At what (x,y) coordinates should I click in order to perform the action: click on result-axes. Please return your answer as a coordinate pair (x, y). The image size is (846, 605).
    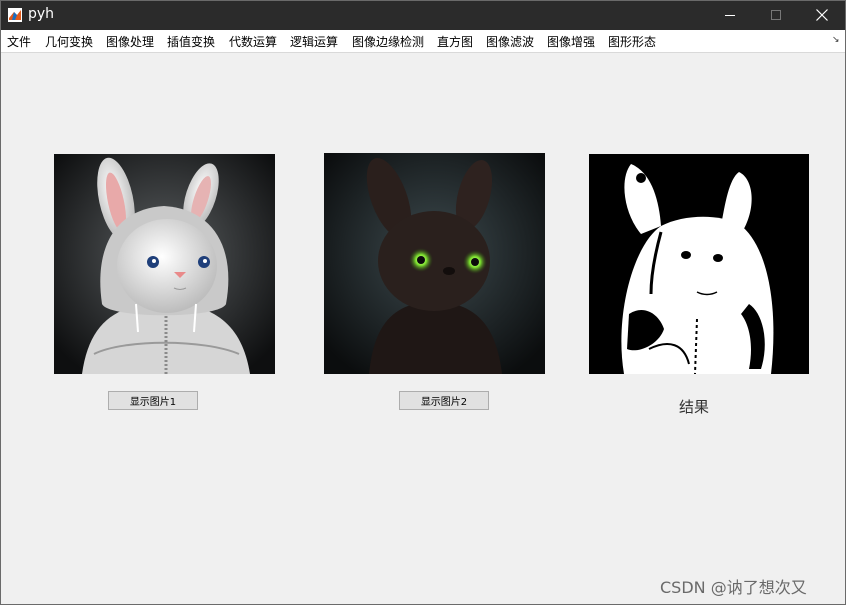
    Looking at the image, I should click on (699, 264).